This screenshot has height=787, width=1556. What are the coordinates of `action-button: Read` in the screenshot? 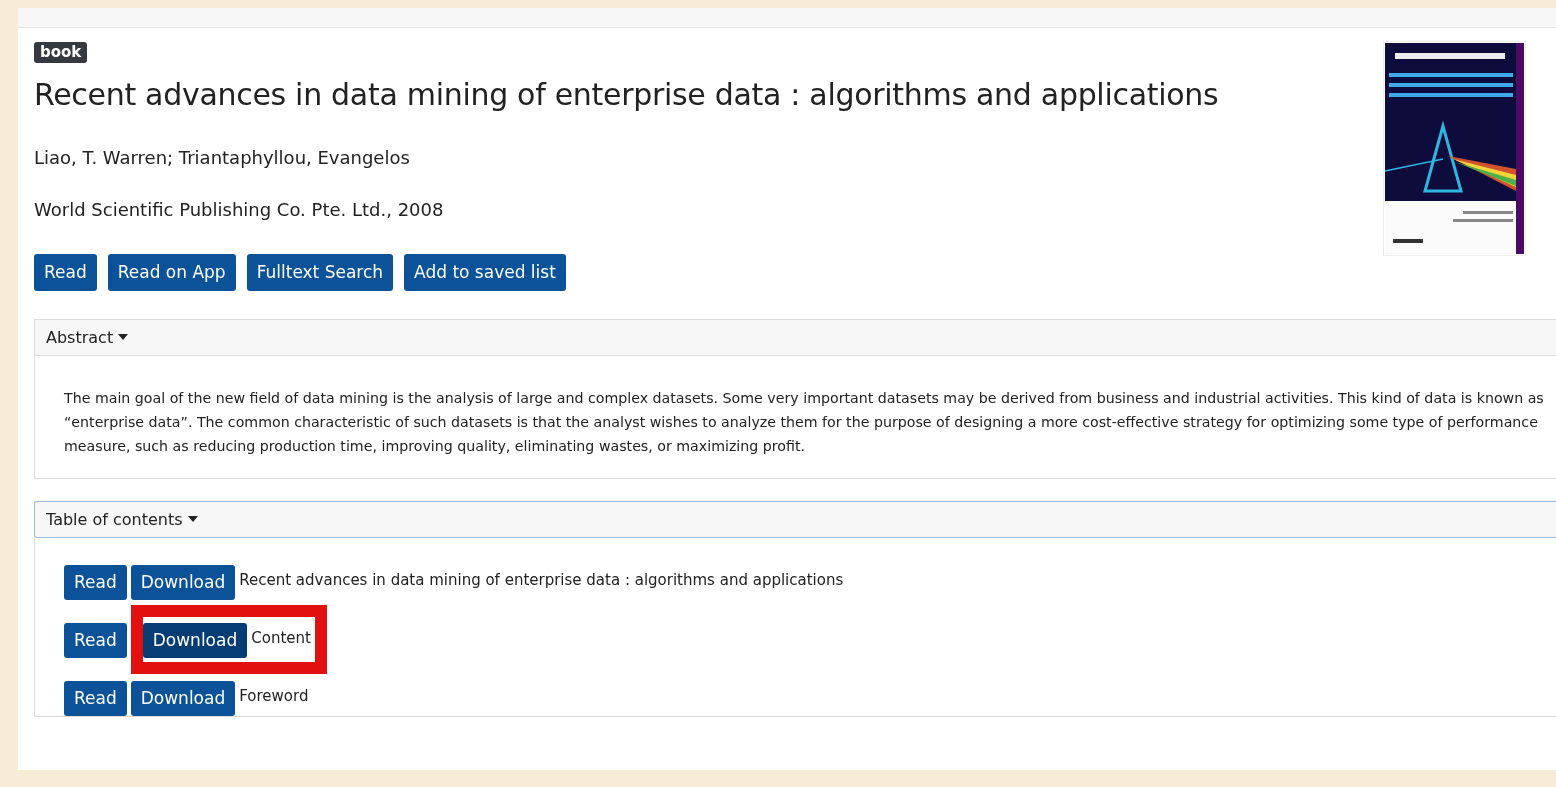 It's located at (65, 272).